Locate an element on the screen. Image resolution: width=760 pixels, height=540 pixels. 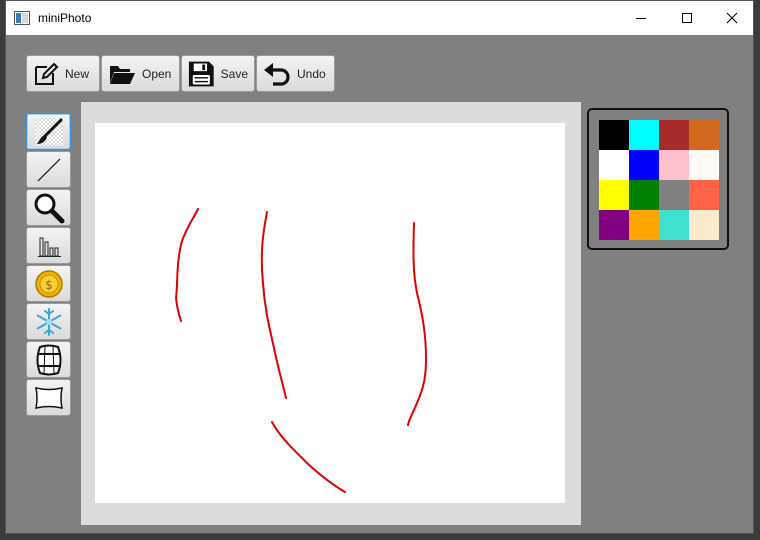
app-icon is located at coordinates (22, 18).